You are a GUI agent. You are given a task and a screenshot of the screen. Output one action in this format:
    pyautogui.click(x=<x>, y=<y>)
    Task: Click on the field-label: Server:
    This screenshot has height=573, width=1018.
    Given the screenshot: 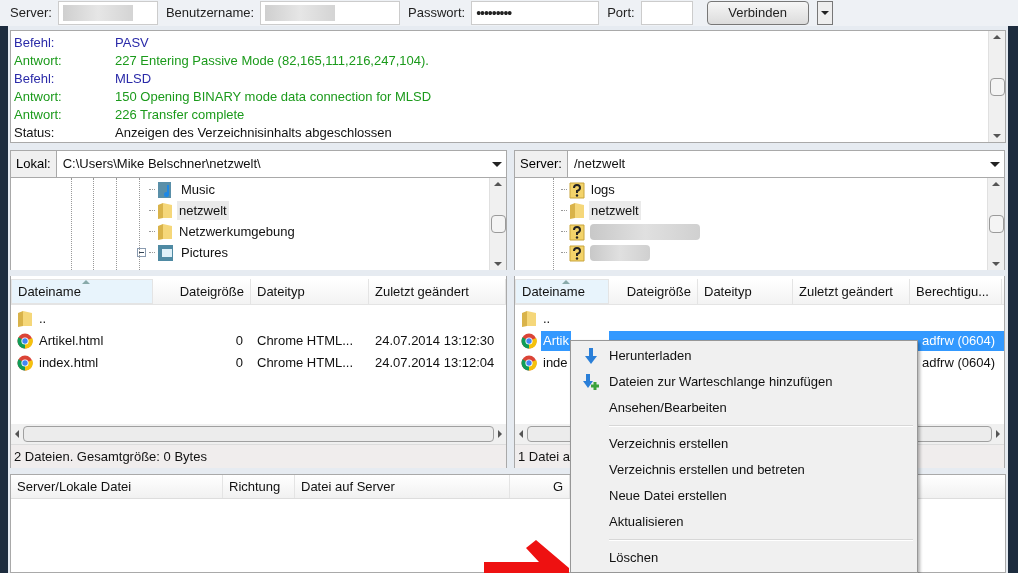 What is the action you would take?
    pyautogui.click(x=31, y=13)
    